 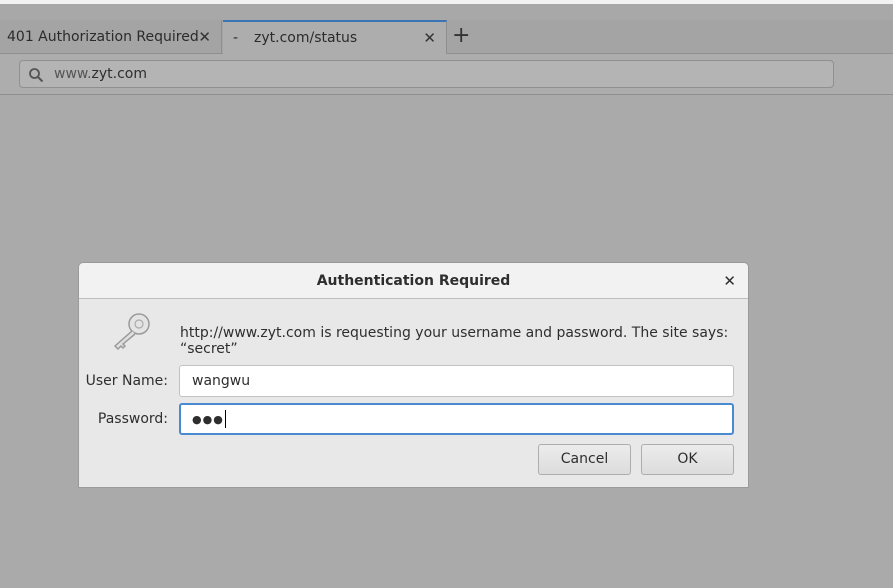 What do you see at coordinates (236, 38) in the screenshot?
I see `loading-icon: -` at bounding box center [236, 38].